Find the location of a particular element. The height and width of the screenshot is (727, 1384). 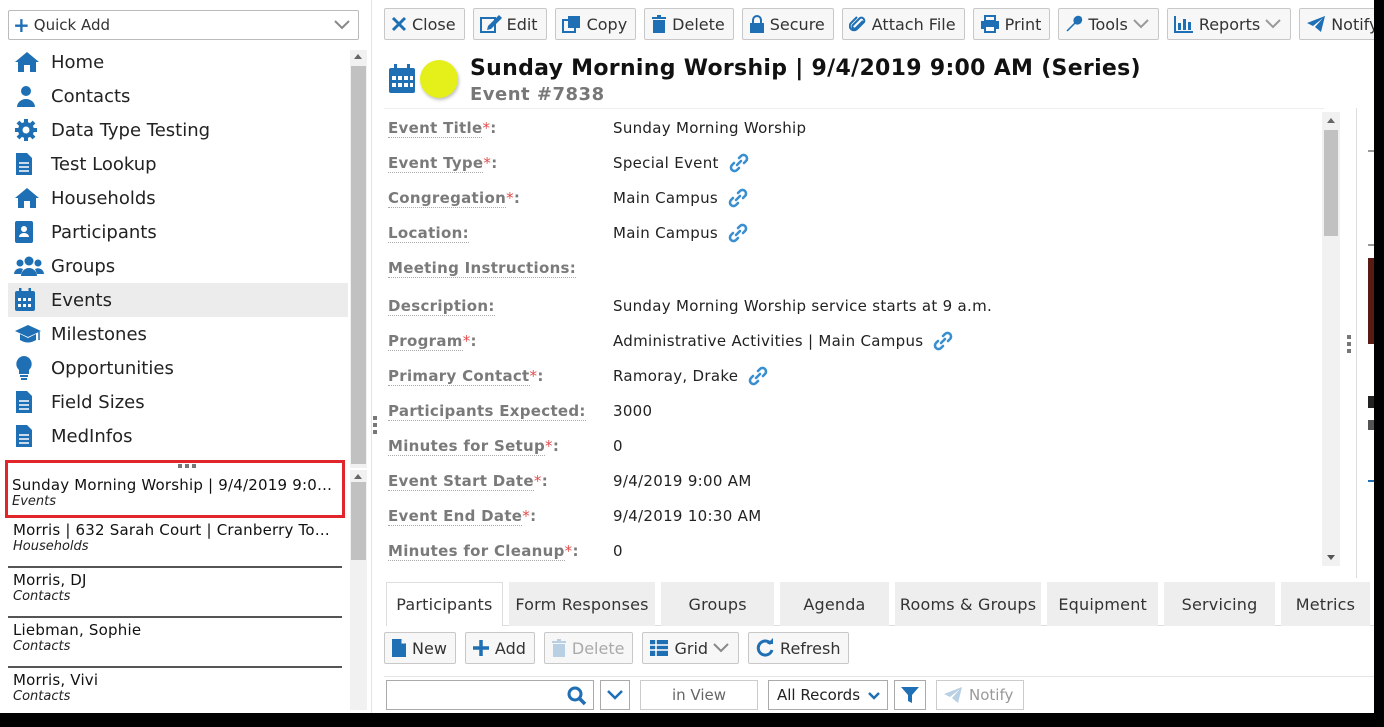

delete-button: Delete is located at coordinates (689, 24).